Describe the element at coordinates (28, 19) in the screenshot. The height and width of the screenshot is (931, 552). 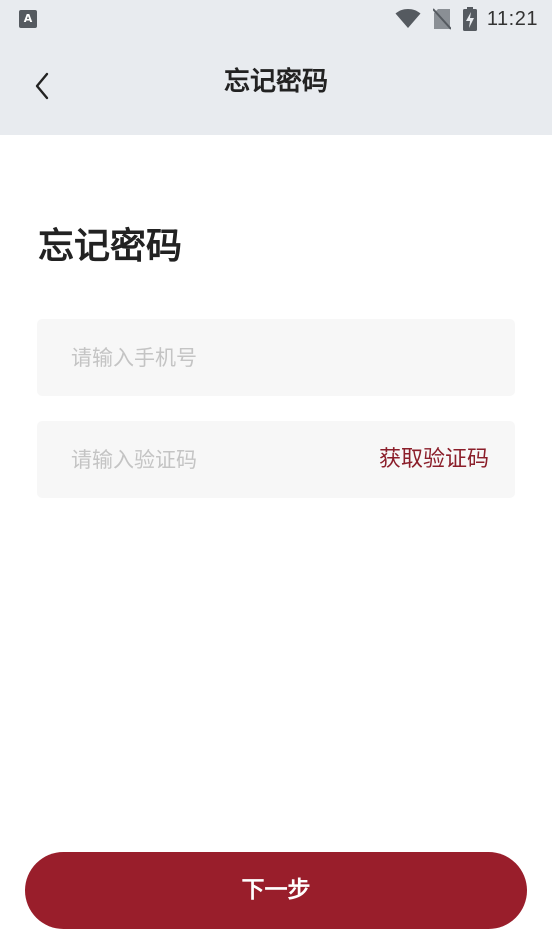
I see `app-notification-icon: A` at that location.